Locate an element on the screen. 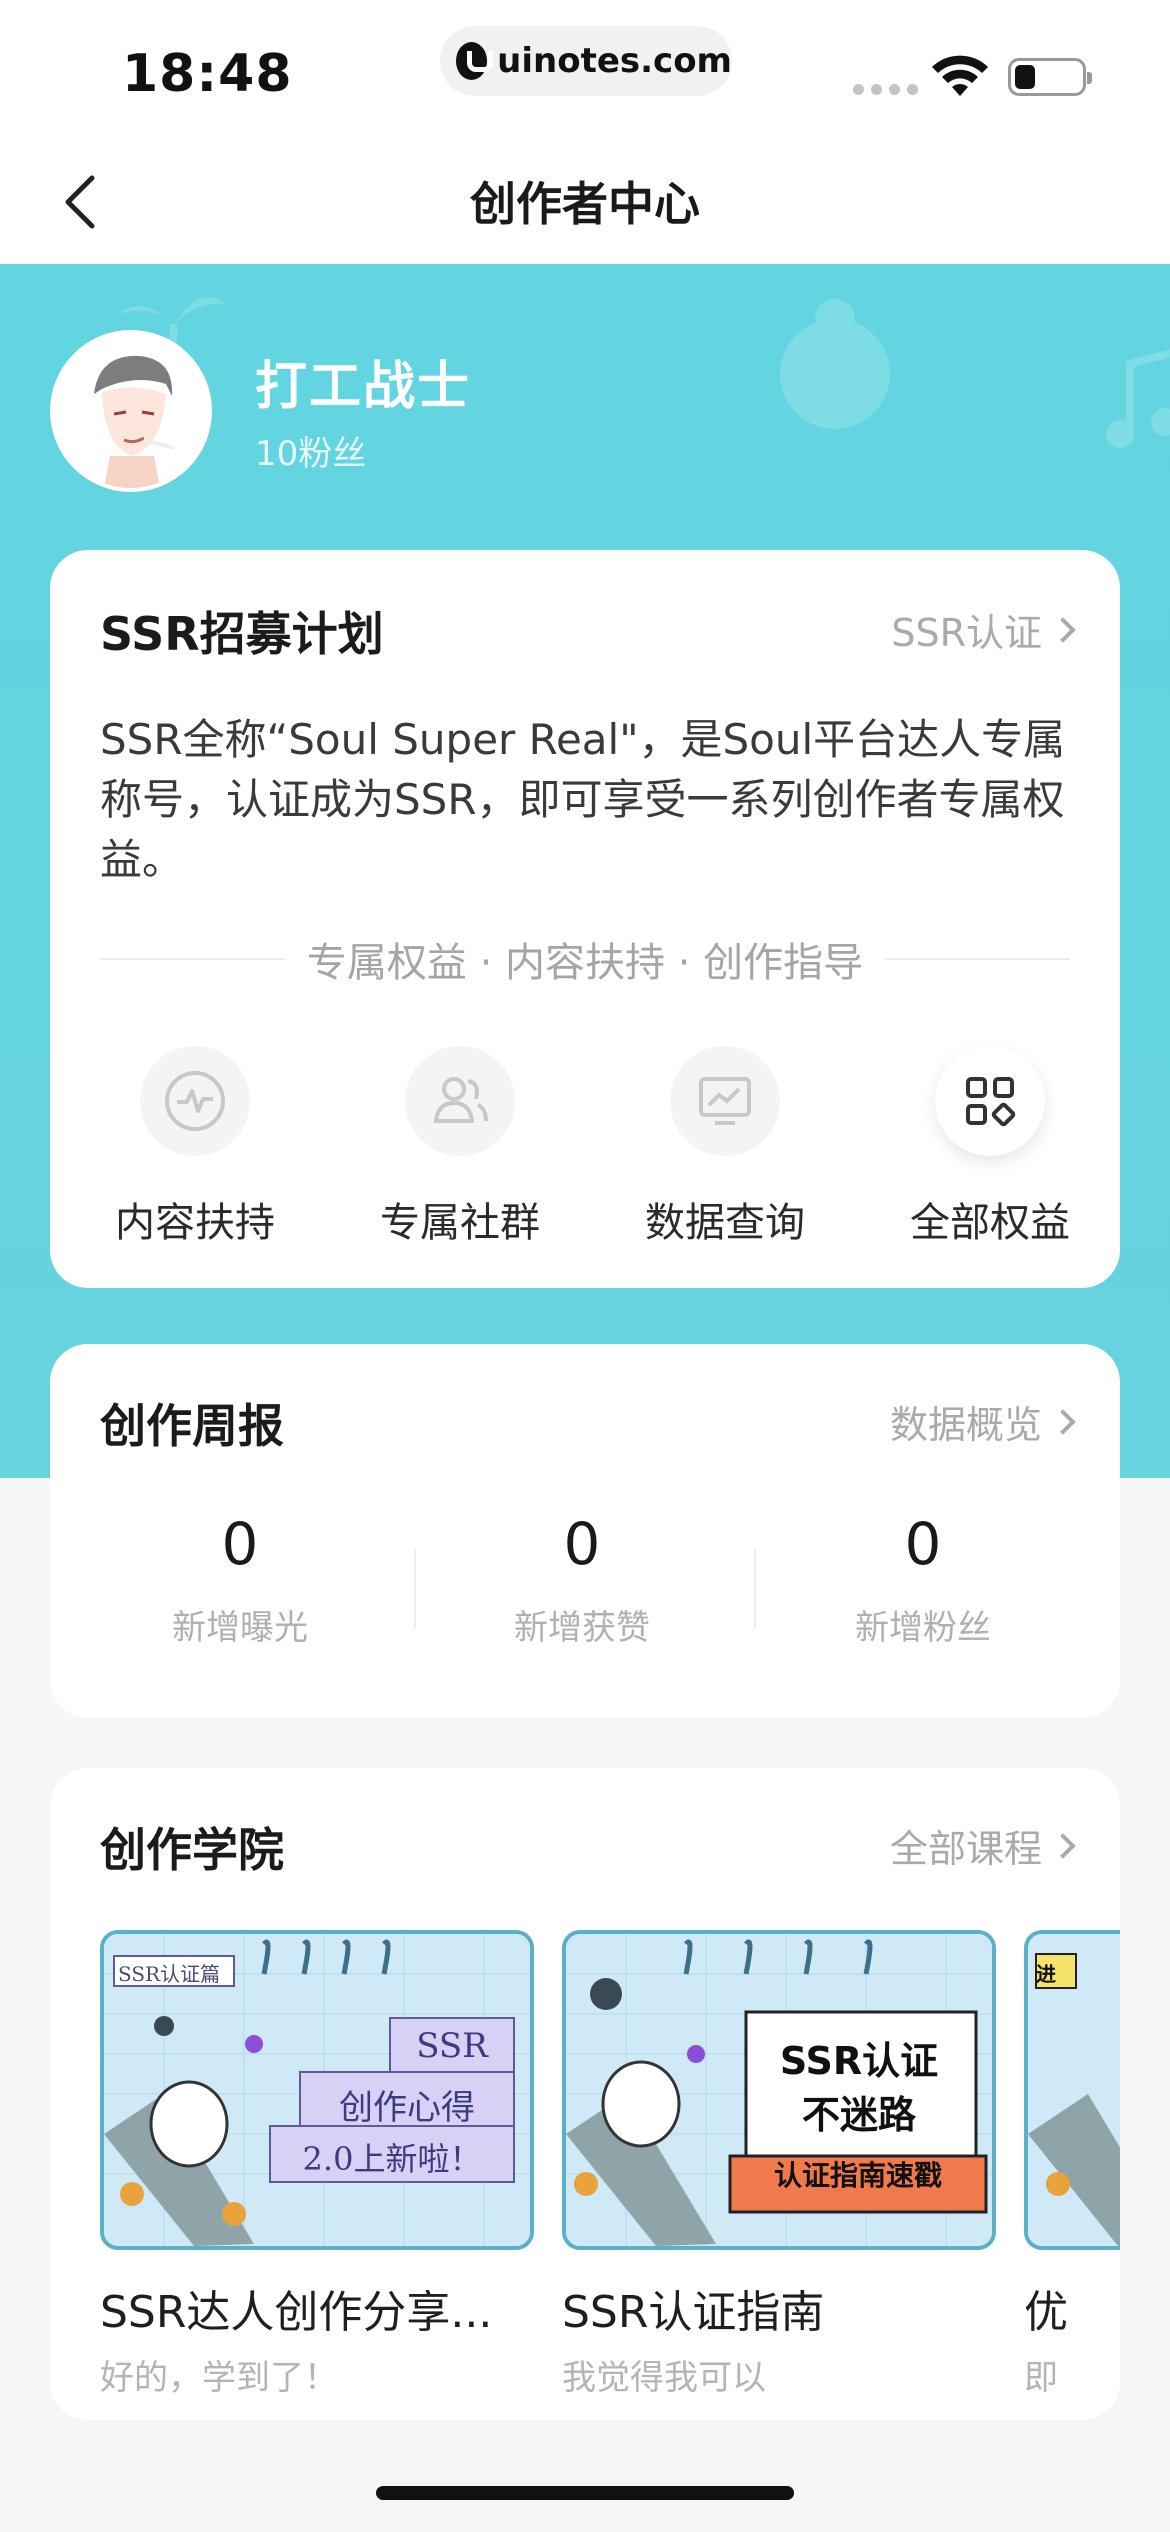 The height and width of the screenshot is (2532, 1170). ssr-card-title: SSR招募计划 is located at coordinates (242, 634).